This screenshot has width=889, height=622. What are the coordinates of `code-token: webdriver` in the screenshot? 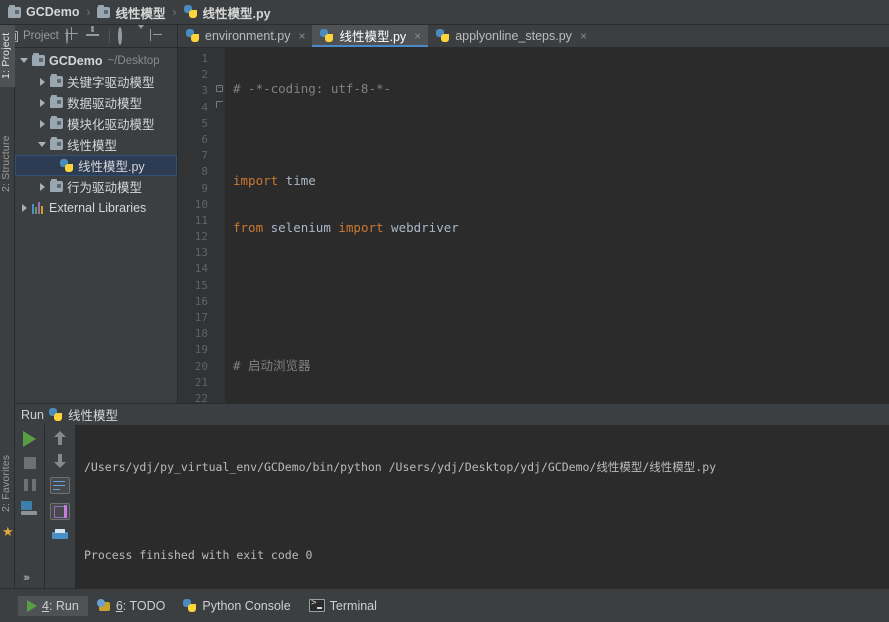 It's located at (421, 227).